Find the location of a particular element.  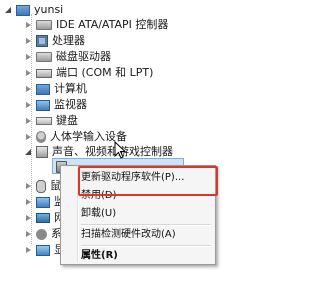

tree-item-ide: IDE ATA/ATAPI 控制器 is located at coordinates (96, 25).